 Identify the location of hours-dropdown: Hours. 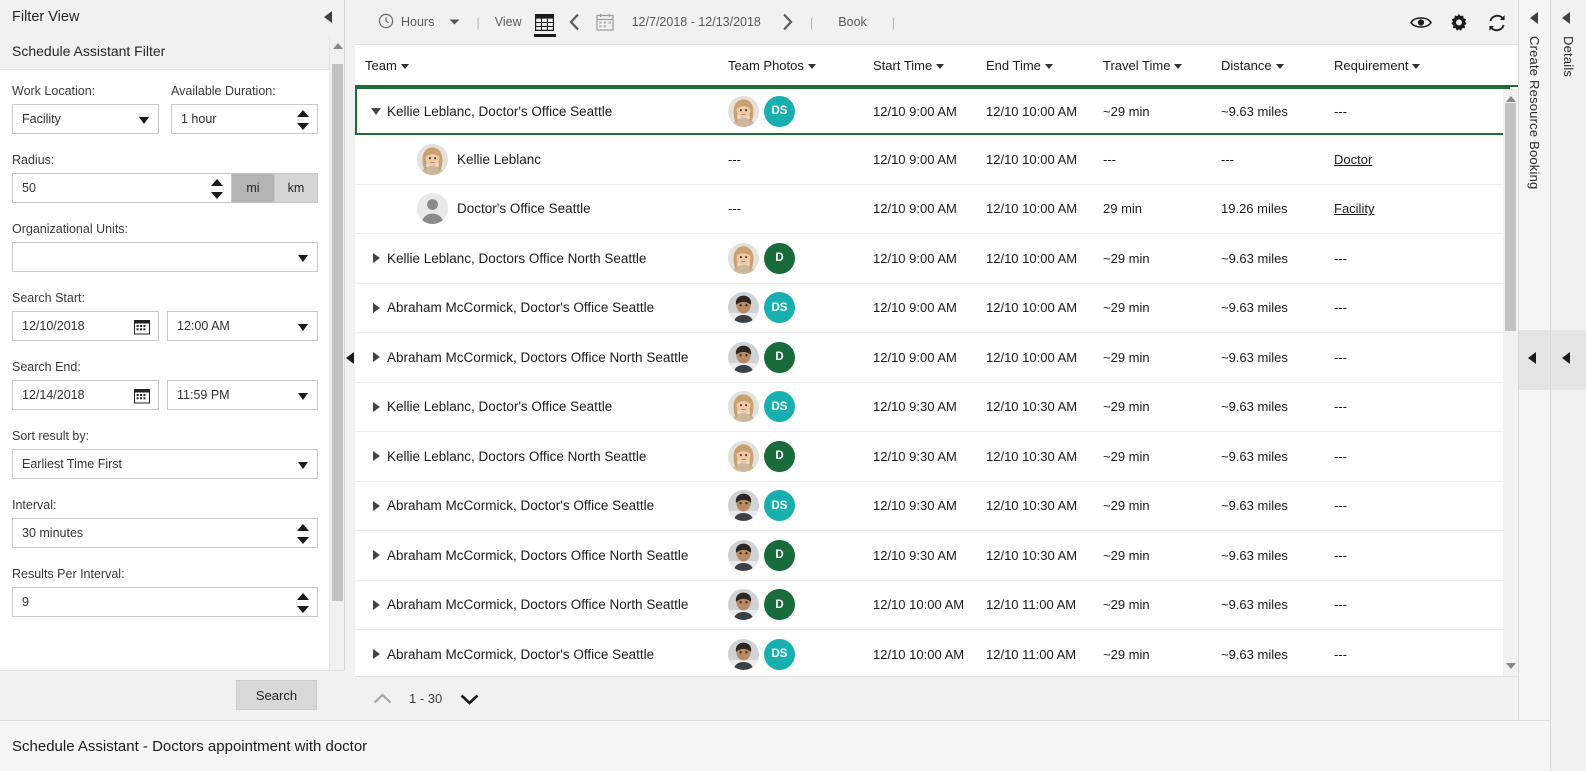
(419, 22).